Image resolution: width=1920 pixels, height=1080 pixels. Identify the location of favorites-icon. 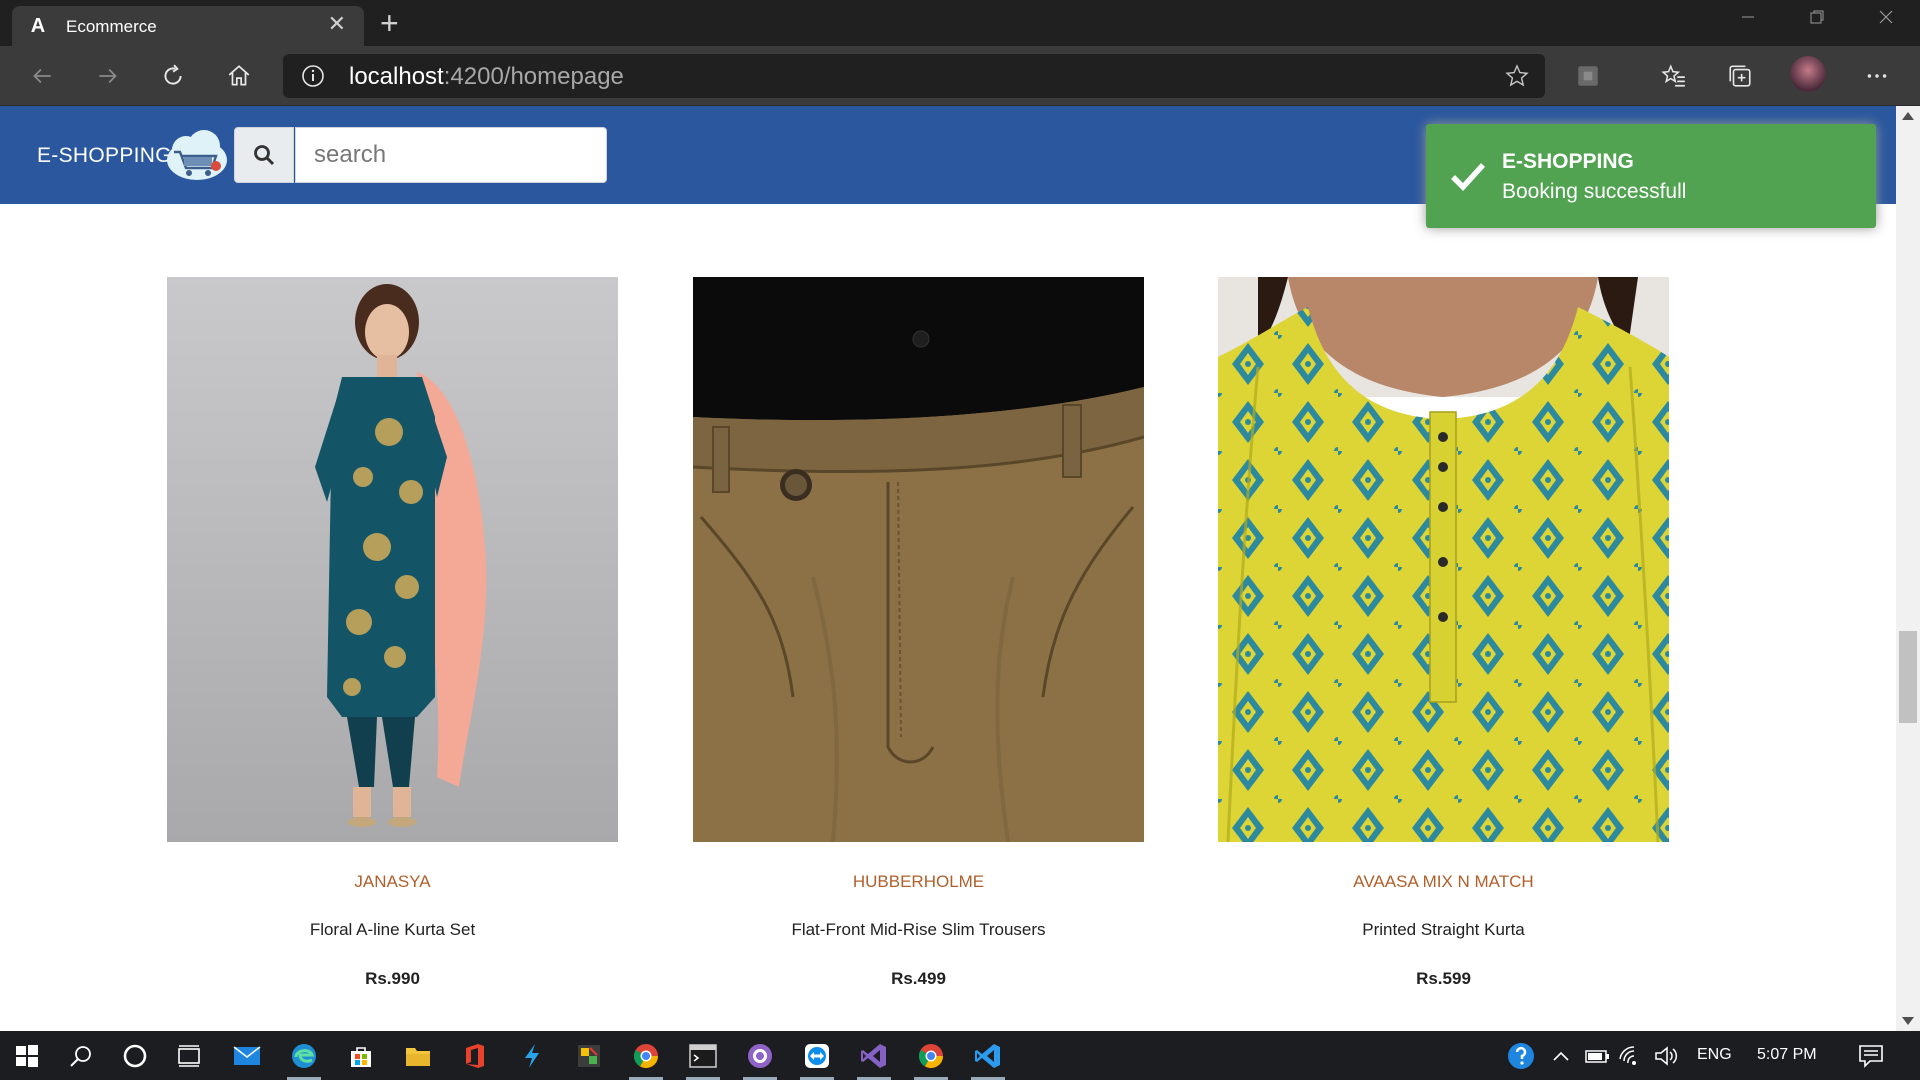
(1674, 76).